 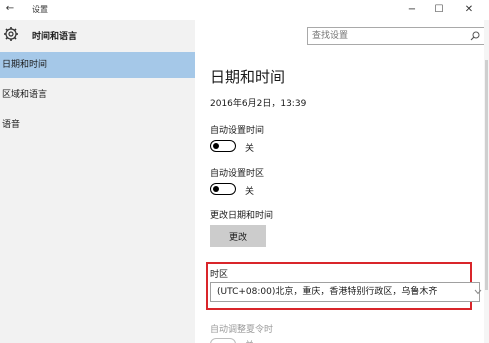 I want to click on auto-time-label: 自动设置时间, so click(x=237, y=131).